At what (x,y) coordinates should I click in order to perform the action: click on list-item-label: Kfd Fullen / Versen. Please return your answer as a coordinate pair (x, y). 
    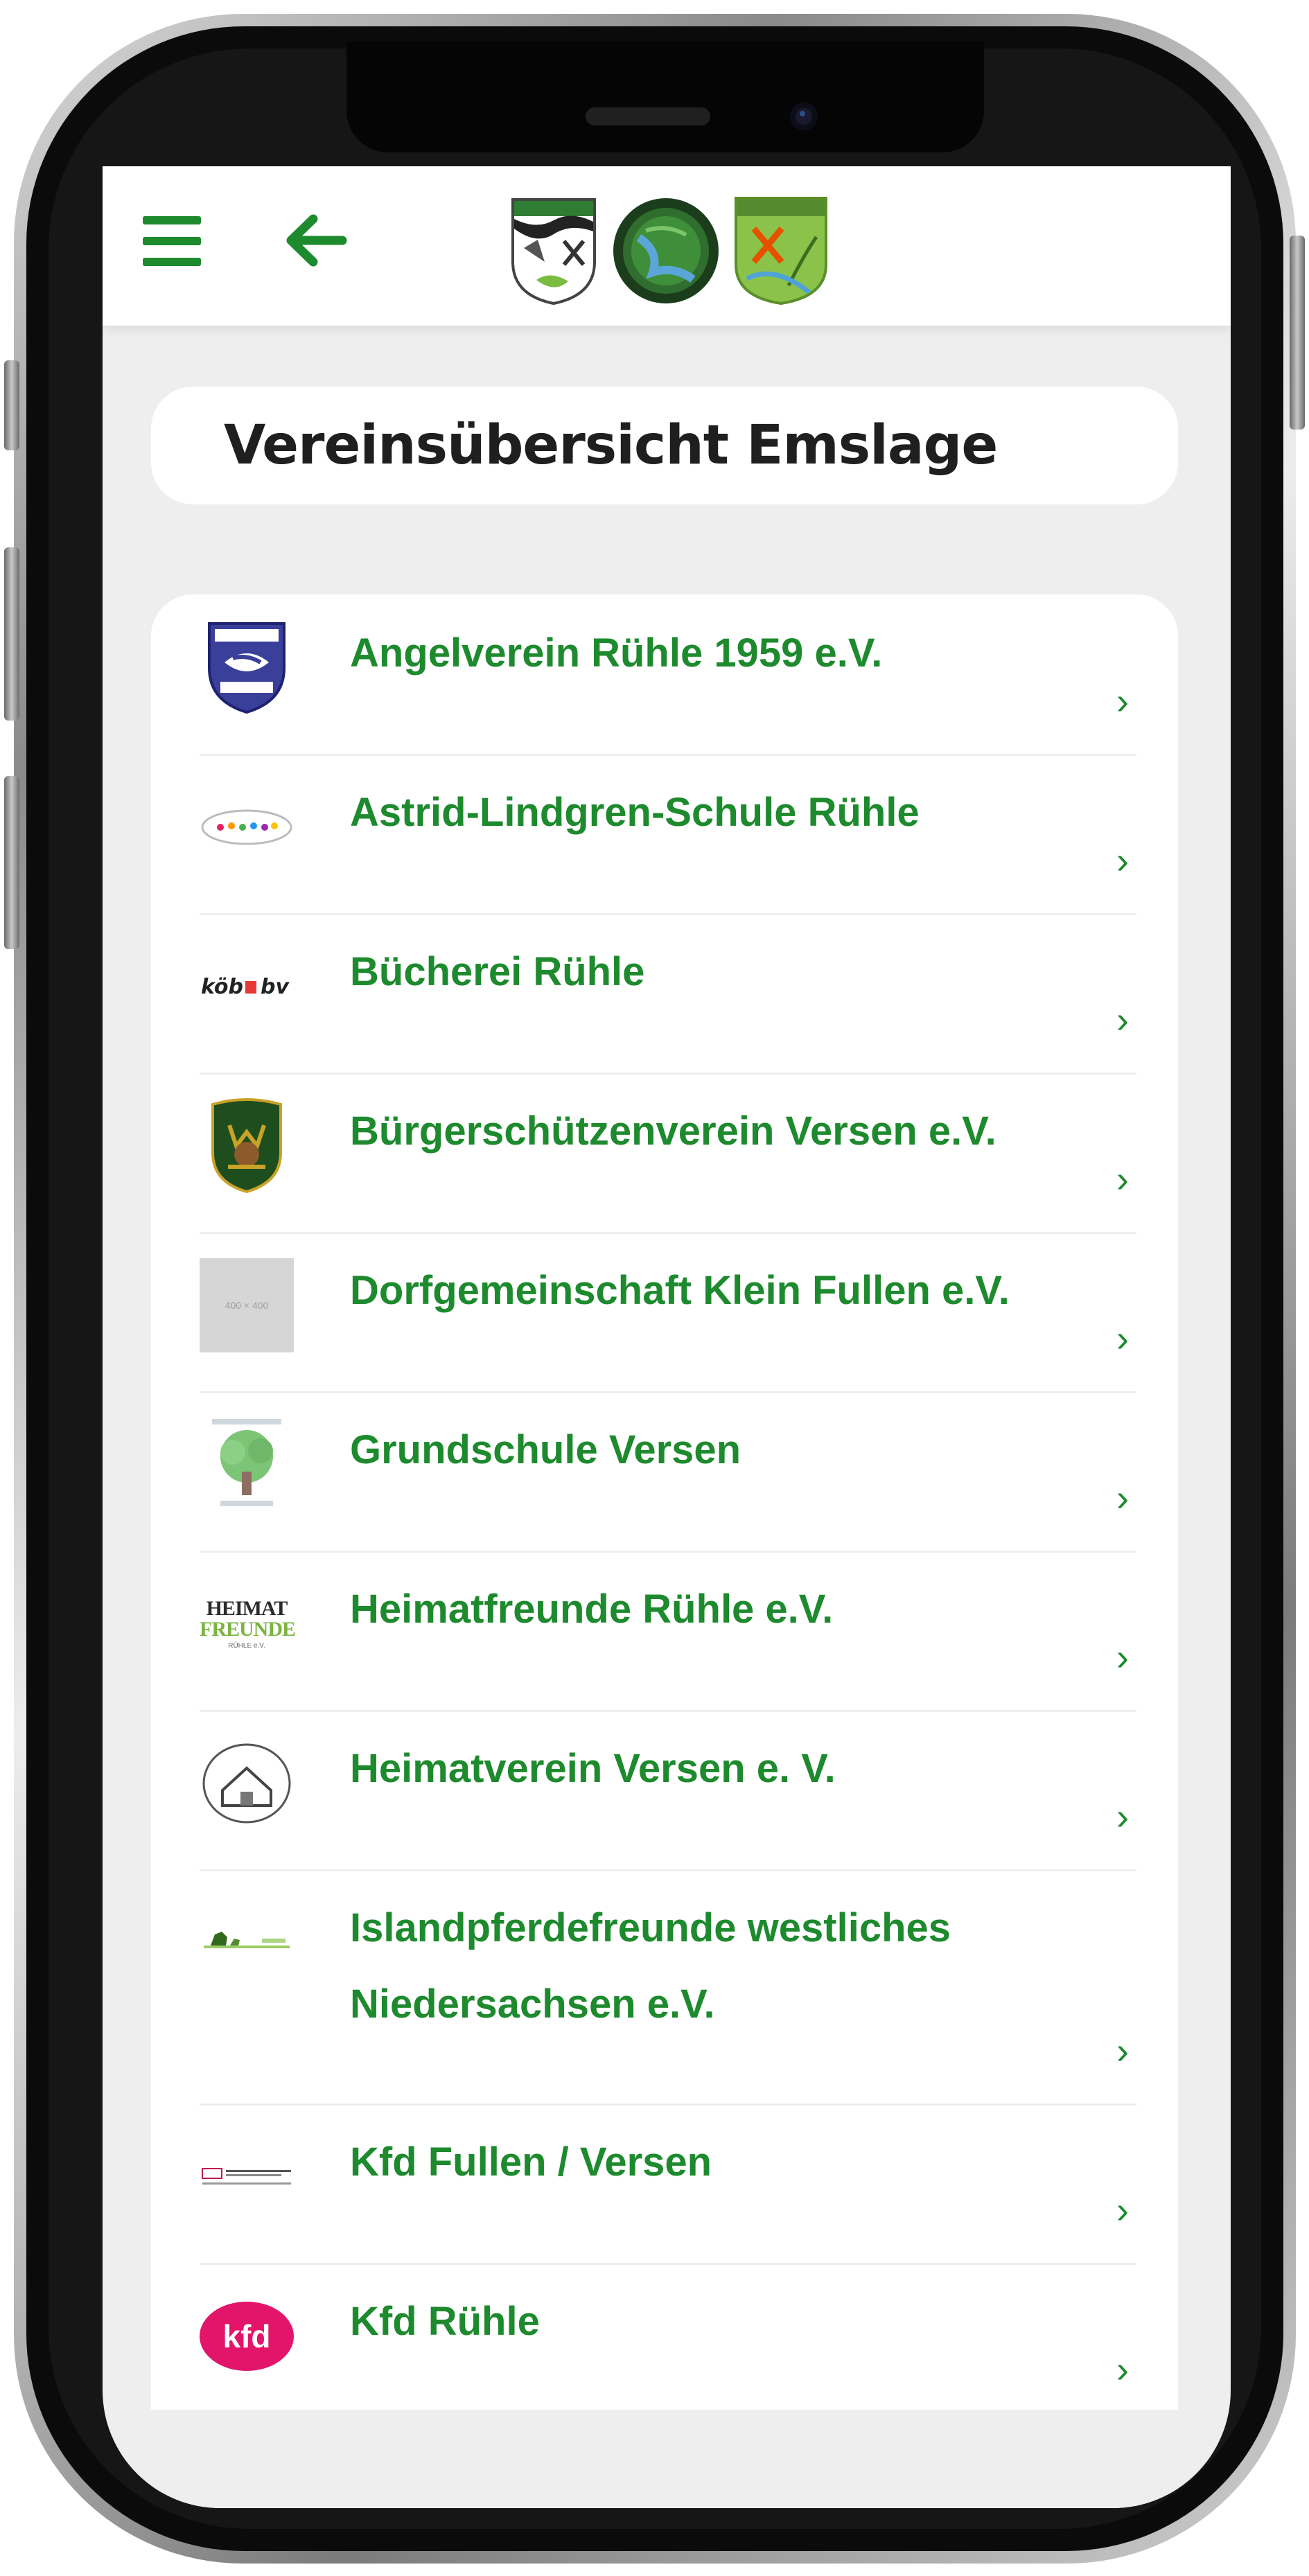
    Looking at the image, I should click on (531, 2162).